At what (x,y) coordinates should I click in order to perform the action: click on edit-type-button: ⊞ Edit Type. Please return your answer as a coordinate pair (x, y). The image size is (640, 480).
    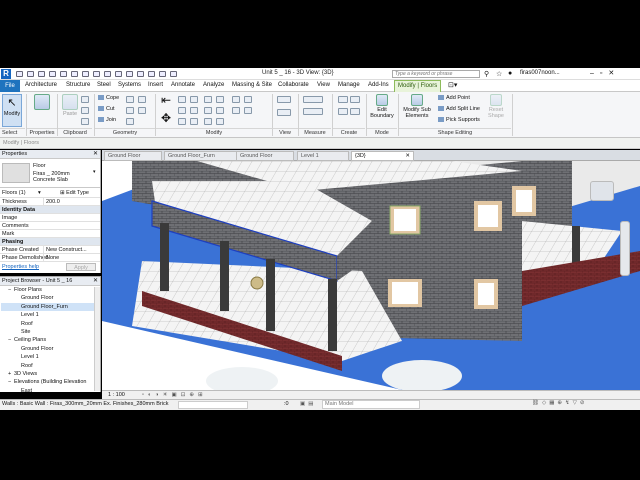
    Looking at the image, I should click on (74, 193).